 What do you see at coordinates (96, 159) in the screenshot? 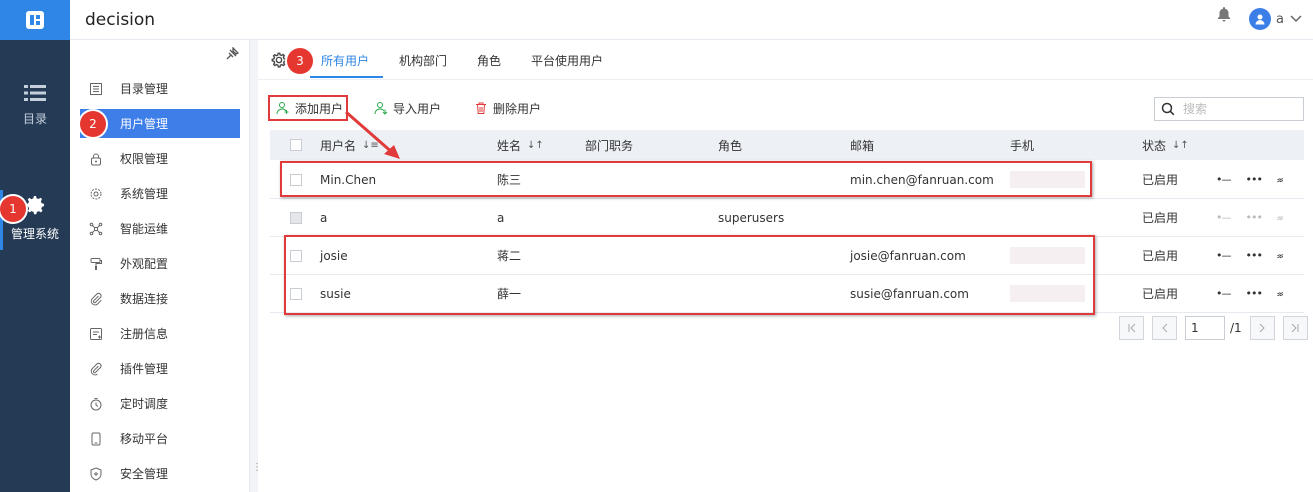
I see `lock-icon` at bounding box center [96, 159].